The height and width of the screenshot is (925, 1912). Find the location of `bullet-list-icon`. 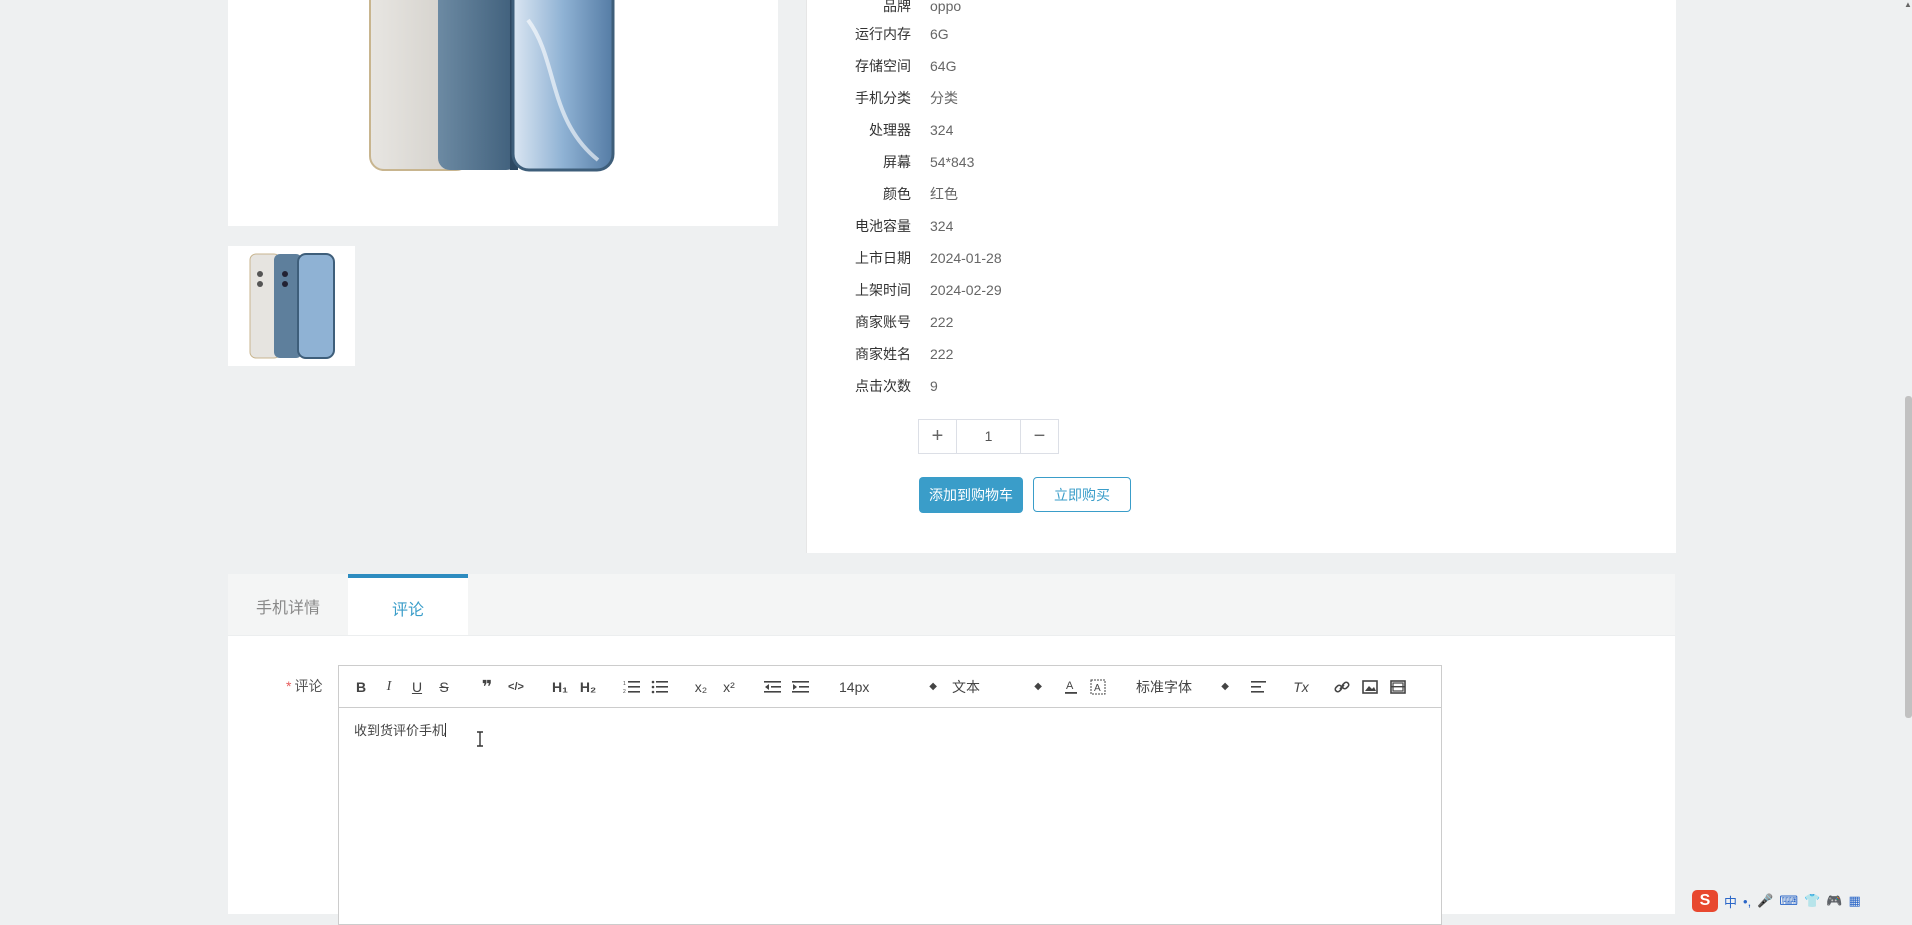

bullet-list-icon is located at coordinates (660, 687).